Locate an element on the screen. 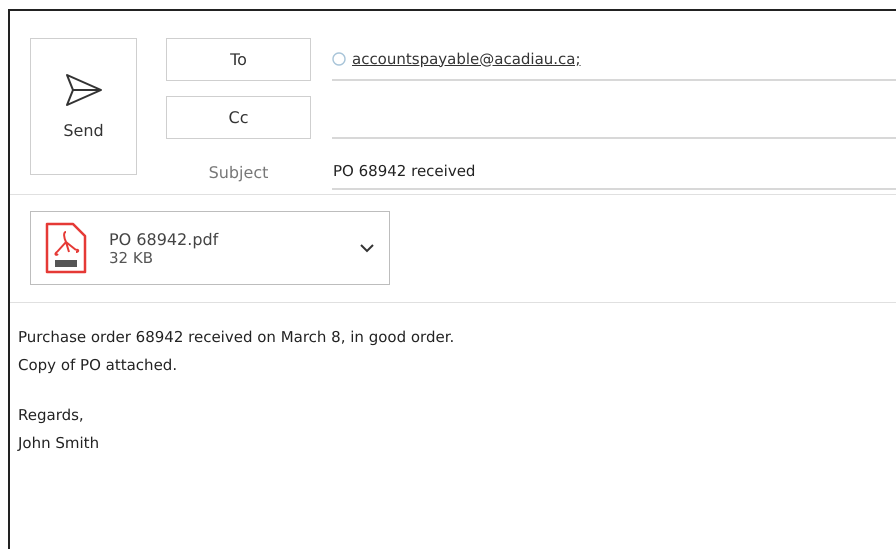 This screenshot has height=549, width=896. recipient-address: accountspayable@acadiau.ca; is located at coordinates (466, 59).